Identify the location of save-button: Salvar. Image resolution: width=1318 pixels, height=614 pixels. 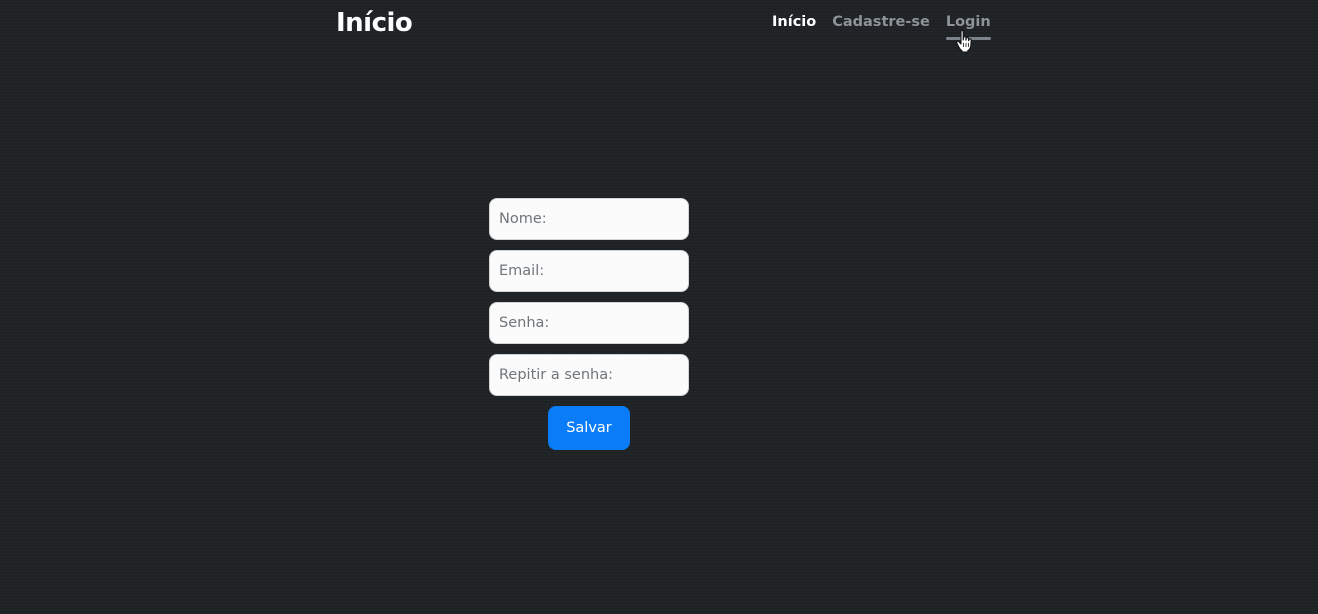
(589, 428).